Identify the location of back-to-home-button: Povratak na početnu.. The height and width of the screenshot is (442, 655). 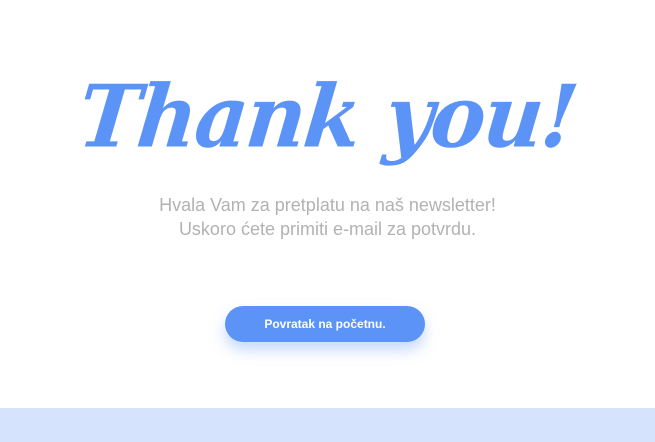
(325, 324).